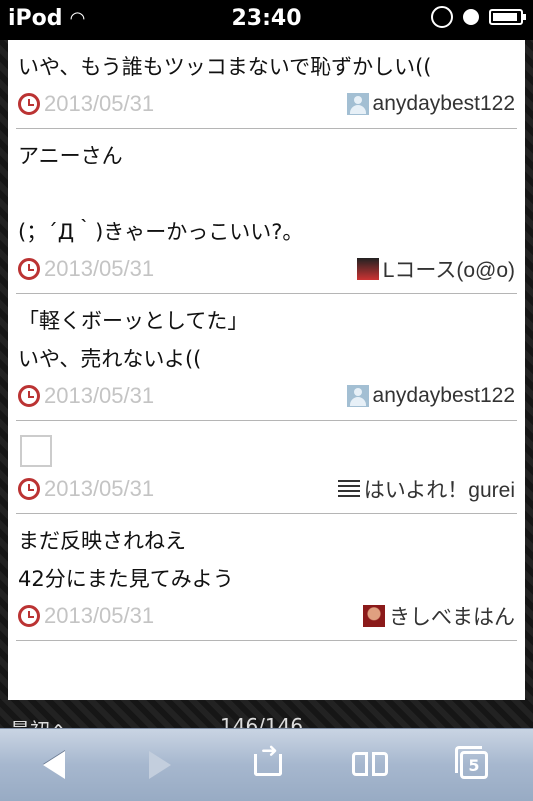 Image resolution: width=533 pixels, height=801 pixels. I want to click on post-body: 「軽くボーッとしてた」 いや、売れないよ((, so click(266, 336).